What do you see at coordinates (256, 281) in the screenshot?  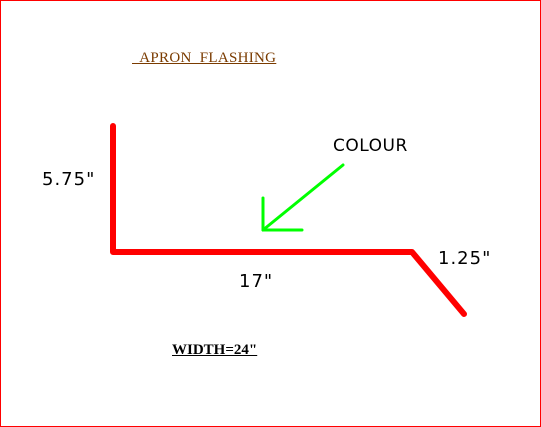 I see `base-dimension-label: 17"` at bounding box center [256, 281].